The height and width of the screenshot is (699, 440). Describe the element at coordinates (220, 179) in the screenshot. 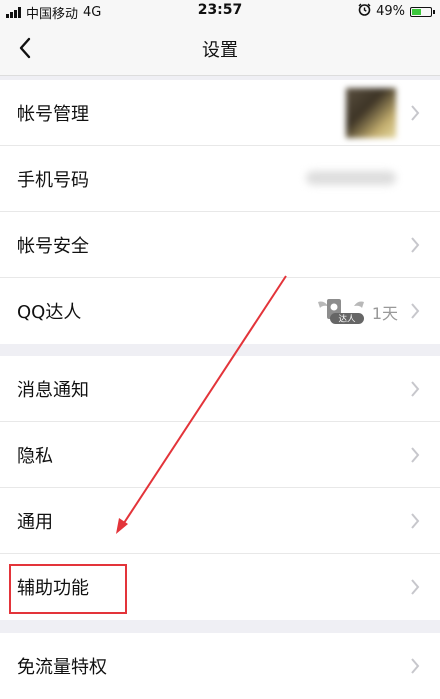

I see `row-phone-number: 手机号码` at that location.